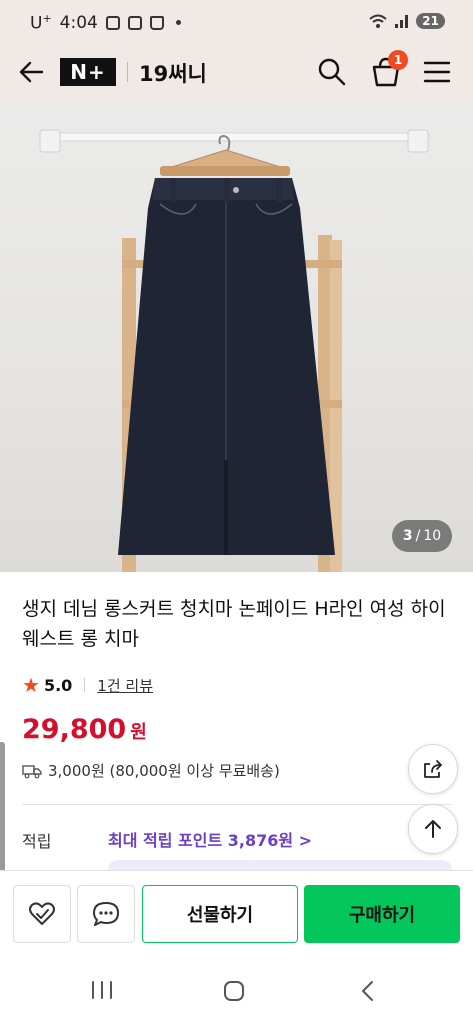 The height and width of the screenshot is (1024, 473). Describe the element at coordinates (378, 21) in the screenshot. I see `wifi-icon` at that location.